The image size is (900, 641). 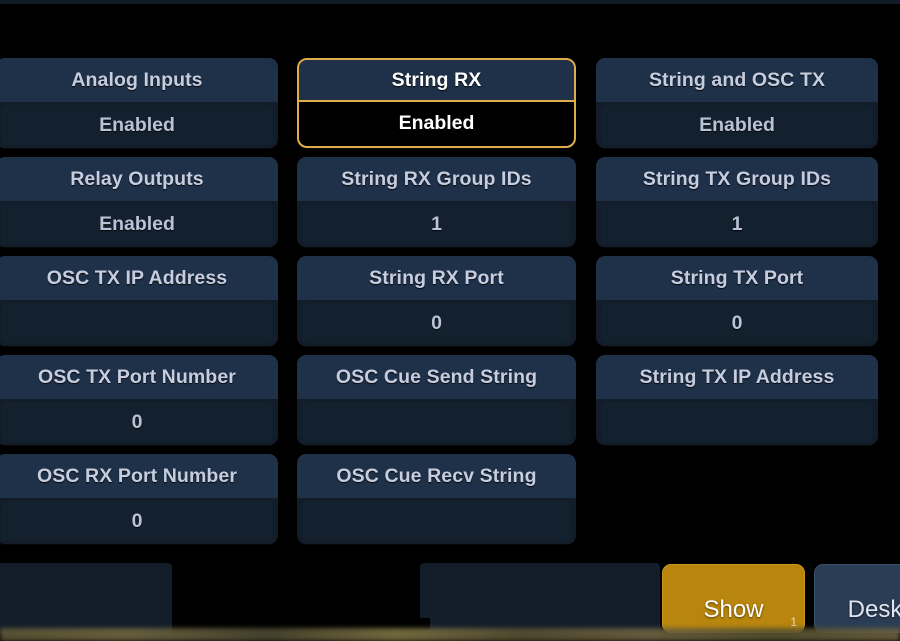 I want to click on top-edge-strip, so click(x=450, y=2).